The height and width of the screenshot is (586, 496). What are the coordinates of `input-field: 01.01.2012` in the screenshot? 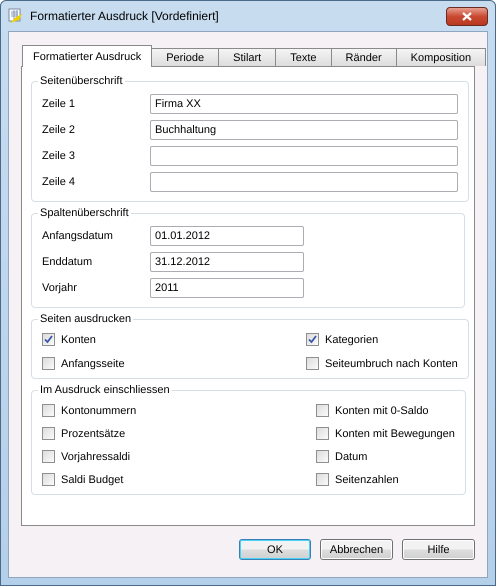 It's located at (227, 236).